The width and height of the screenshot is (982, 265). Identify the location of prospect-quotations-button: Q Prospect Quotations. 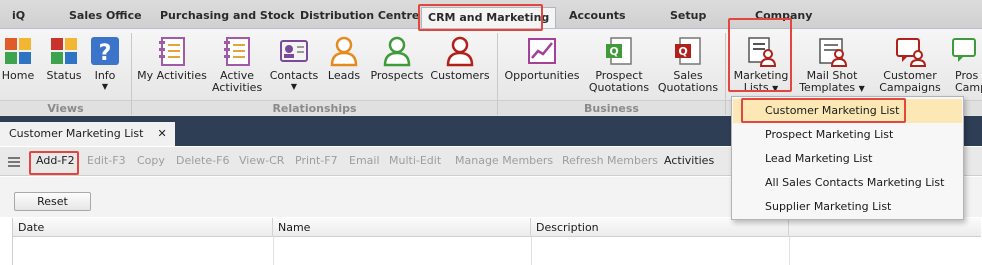
(619, 66).